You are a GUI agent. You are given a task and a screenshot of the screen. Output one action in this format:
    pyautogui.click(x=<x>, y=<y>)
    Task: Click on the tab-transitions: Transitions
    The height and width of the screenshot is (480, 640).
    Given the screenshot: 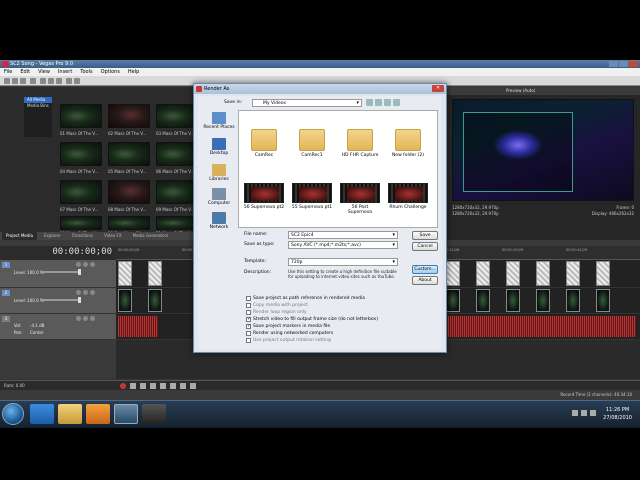 What is the action you would take?
    pyautogui.click(x=82, y=236)
    